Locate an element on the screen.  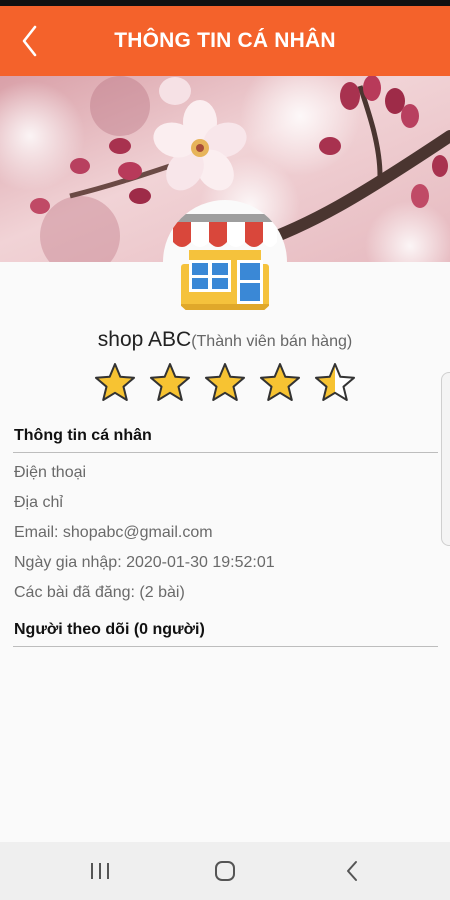
chevron-left-icon is located at coordinates (29, 41).